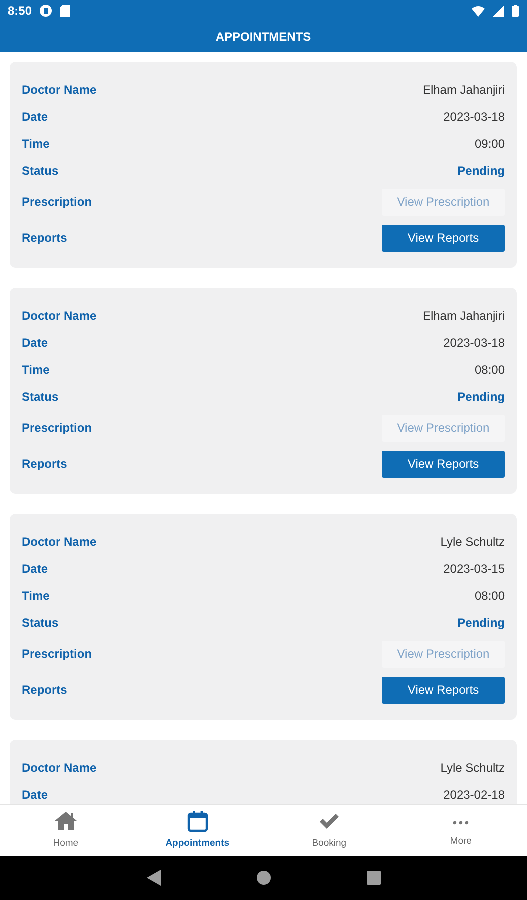  Describe the element at coordinates (373, 878) in the screenshot. I see `recents-icon` at that location.